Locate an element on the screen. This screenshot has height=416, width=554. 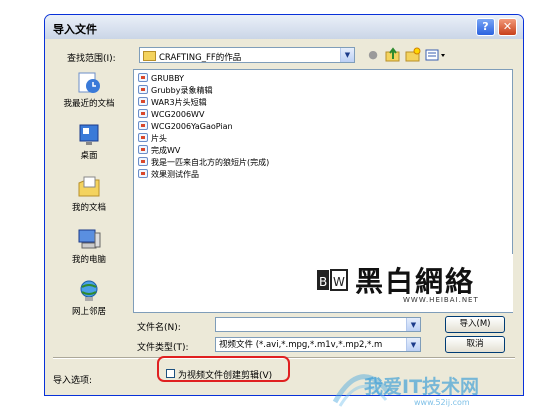
network-icon is located at coordinates (89, 290).